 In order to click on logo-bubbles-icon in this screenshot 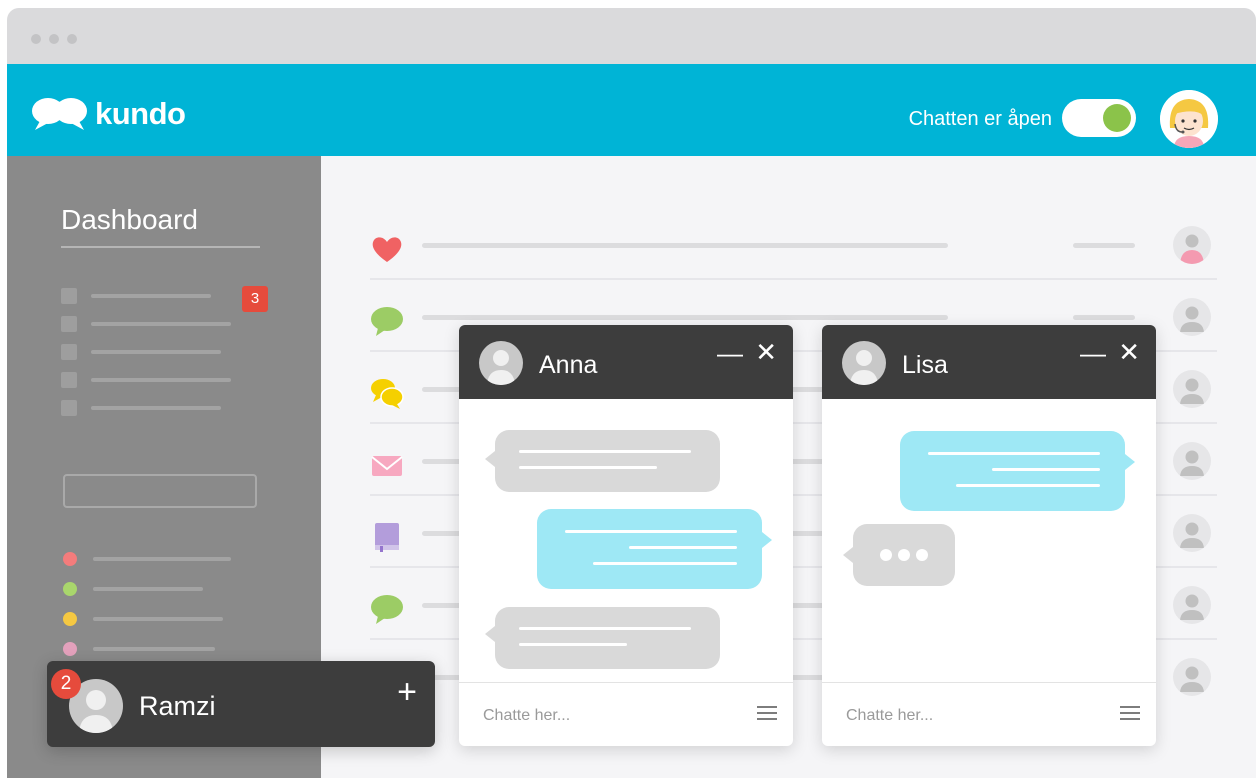, I will do `click(59, 114)`.